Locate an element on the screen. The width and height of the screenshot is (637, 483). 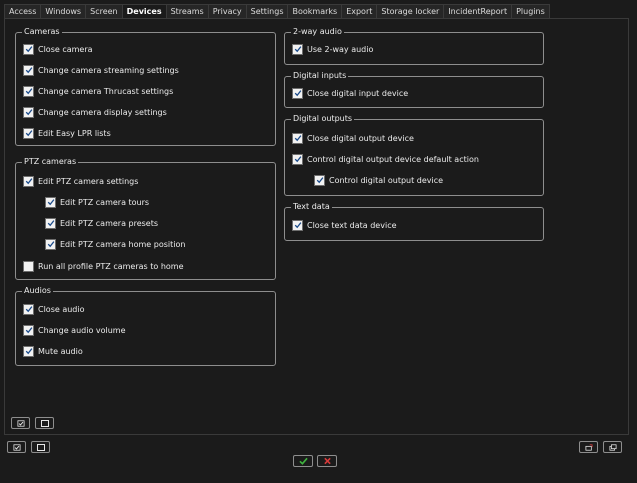
tab-privacy: Privacy is located at coordinates (227, 11).